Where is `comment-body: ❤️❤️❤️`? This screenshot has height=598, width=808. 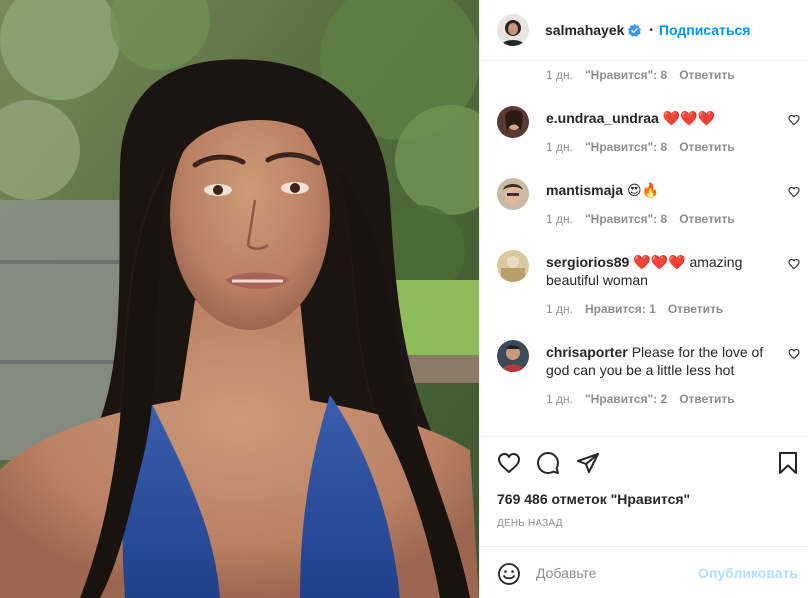
comment-body: ❤️❤️❤️ is located at coordinates (689, 118).